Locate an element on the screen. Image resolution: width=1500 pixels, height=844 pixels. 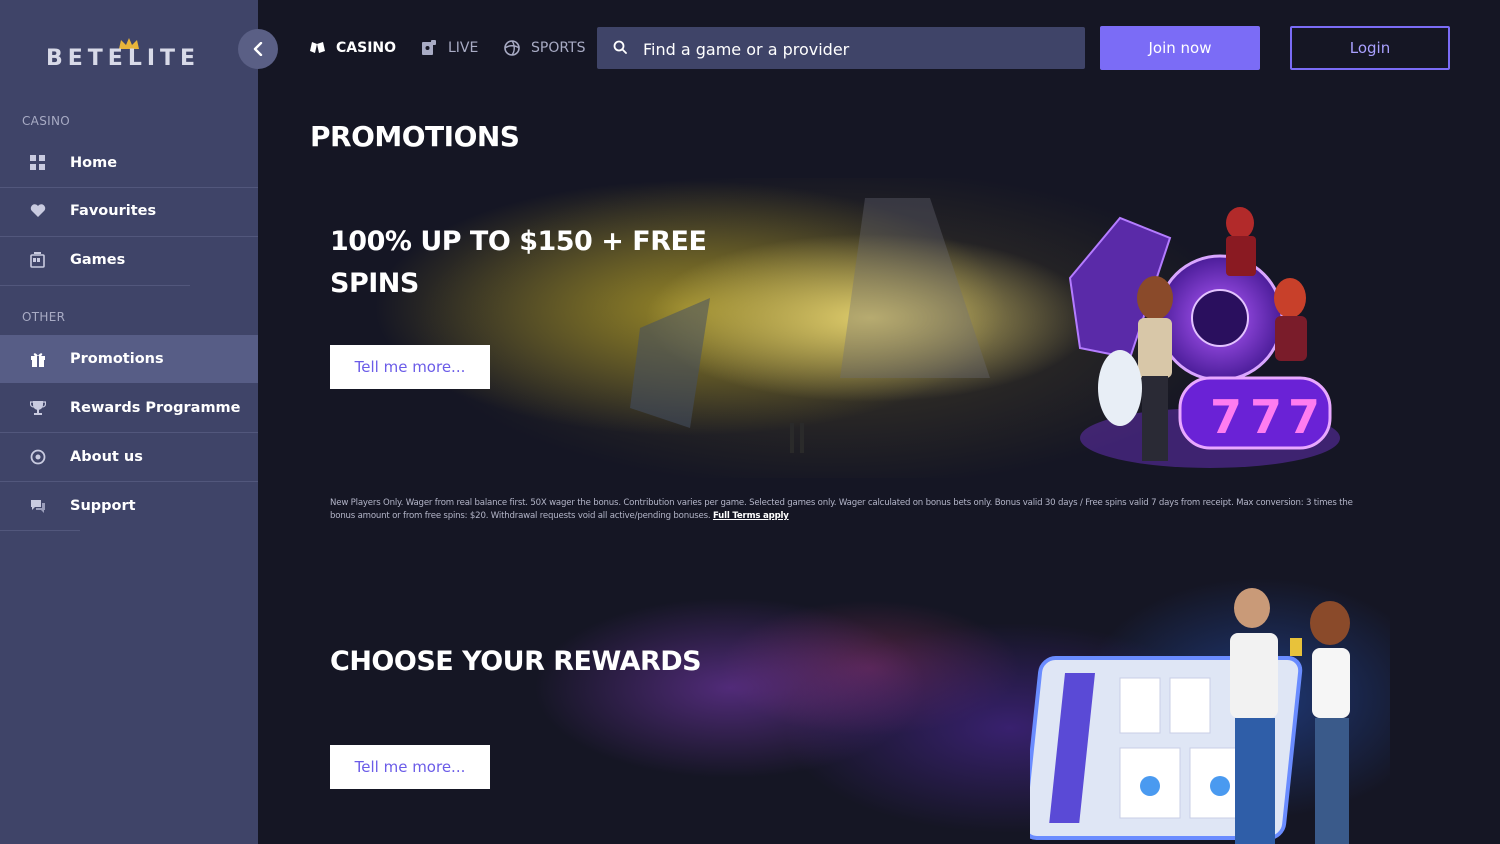
sidebar-item-label: About us is located at coordinates (106, 457).